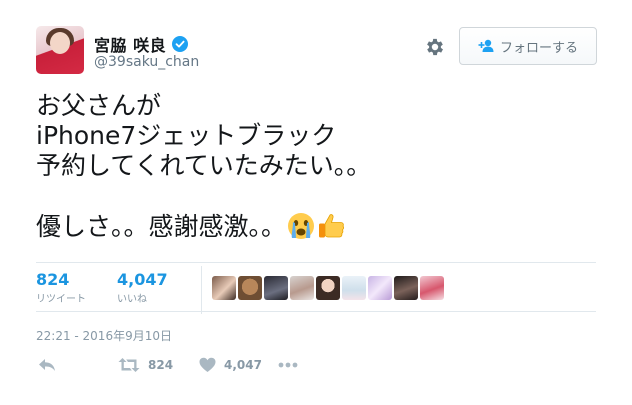 The height and width of the screenshot is (405, 632). I want to click on user-handle: @39saku_chan, so click(146, 62).